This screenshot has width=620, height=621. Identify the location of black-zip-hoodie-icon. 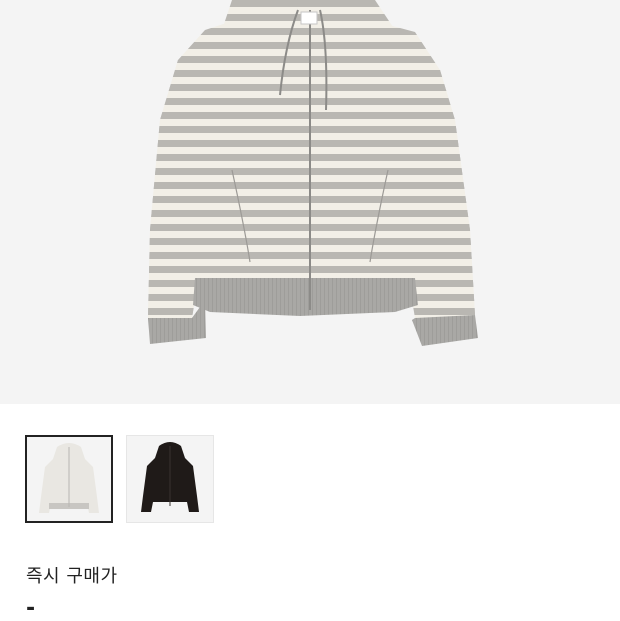
(170, 477).